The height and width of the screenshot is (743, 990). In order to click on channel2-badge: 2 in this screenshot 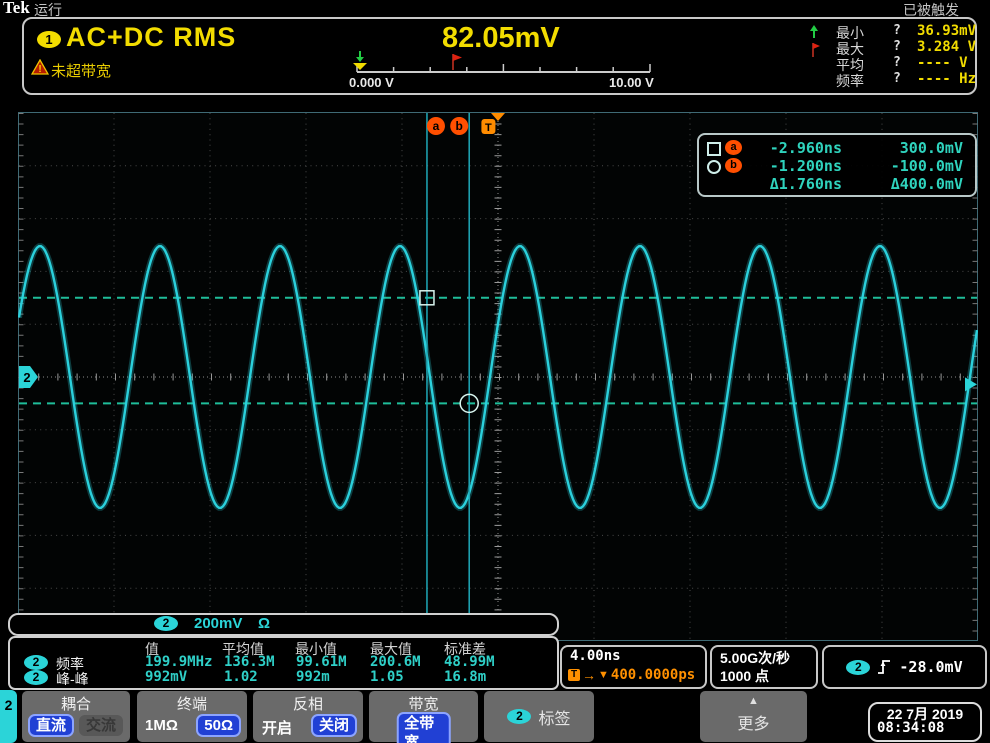, I will do `click(166, 623)`.